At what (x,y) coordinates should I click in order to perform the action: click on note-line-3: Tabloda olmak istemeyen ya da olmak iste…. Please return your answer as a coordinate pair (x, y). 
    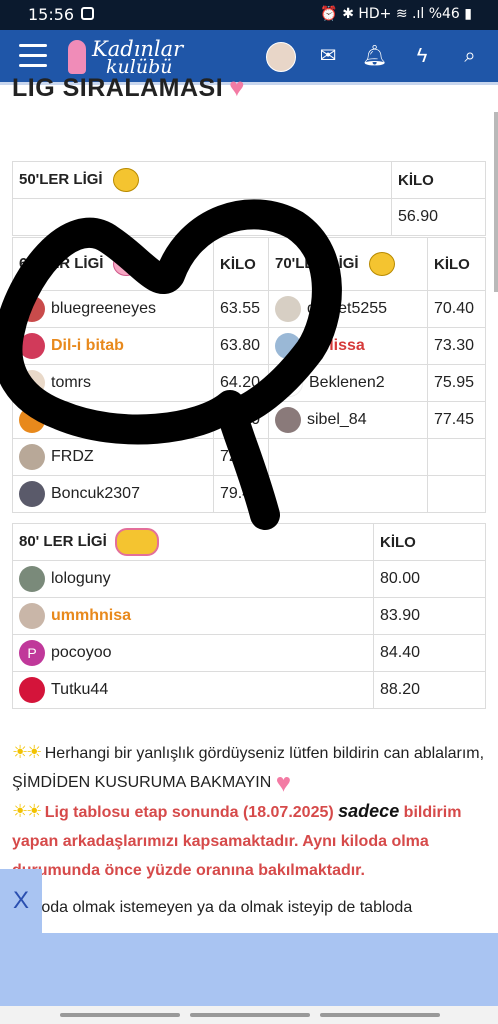
    Looking at the image, I should click on (212, 908).